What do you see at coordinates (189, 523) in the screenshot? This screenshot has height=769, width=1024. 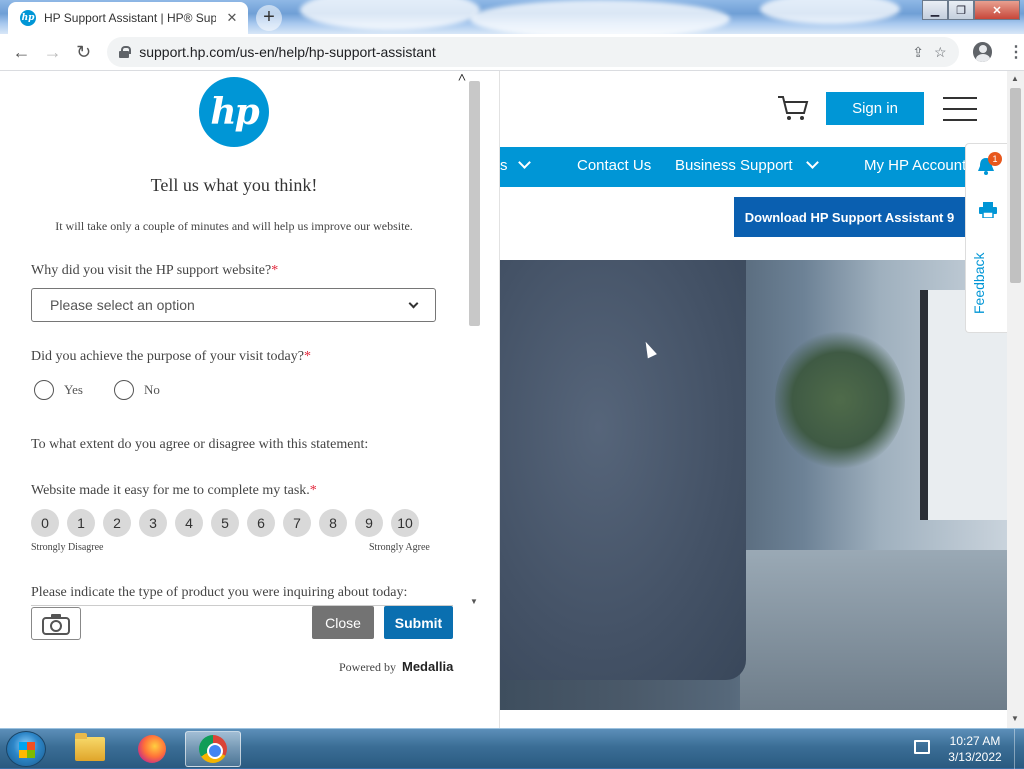 I see `rating-option-4: 4` at bounding box center [189, 523].